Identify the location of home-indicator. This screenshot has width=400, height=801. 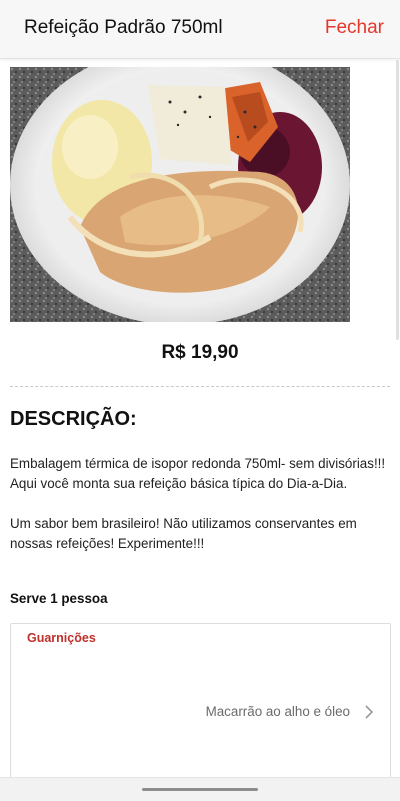
(200, 789).